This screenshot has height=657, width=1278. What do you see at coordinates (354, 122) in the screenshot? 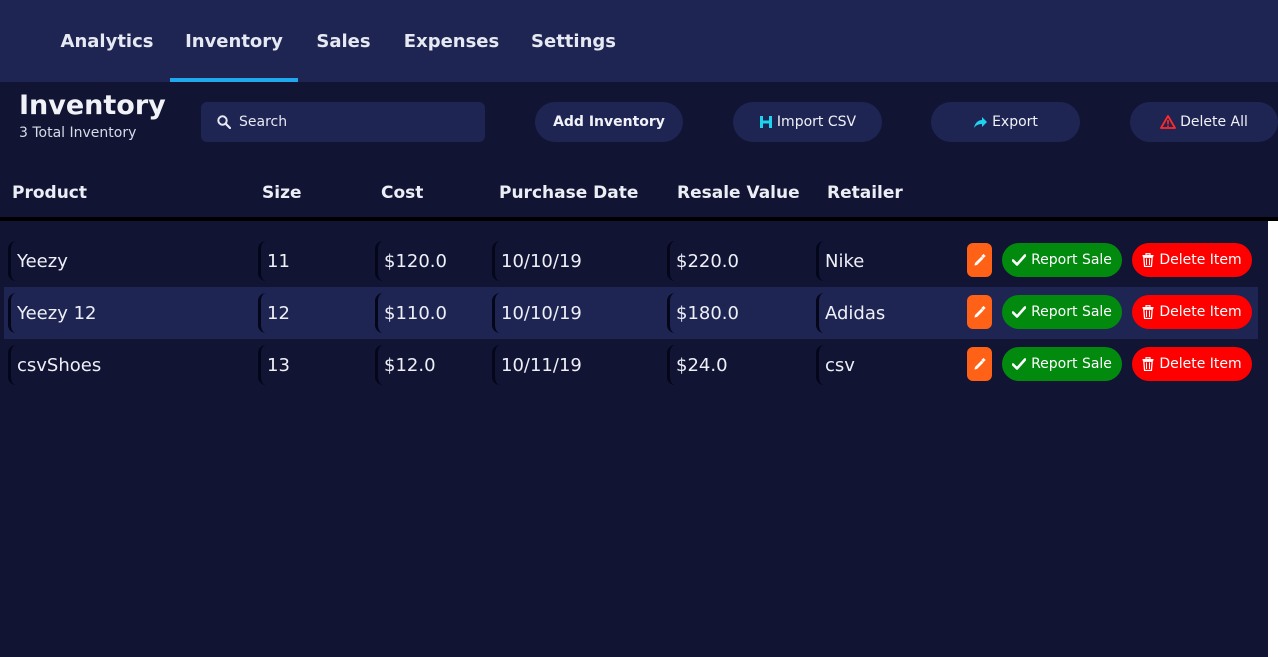
I see `search-input` at bounding box center [354, 122].